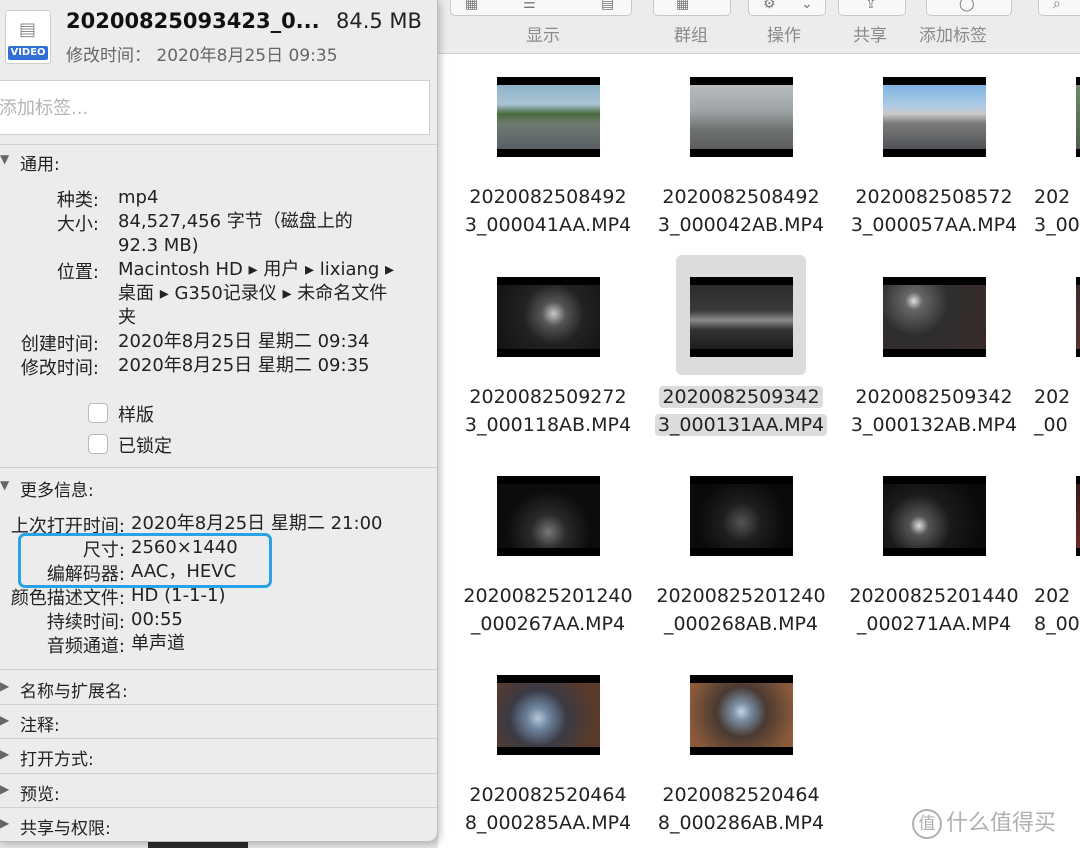 This screenshot has height=848, width=1080. I want to click on section-more-info: ▼ 更多信息:, so click(218, 490).